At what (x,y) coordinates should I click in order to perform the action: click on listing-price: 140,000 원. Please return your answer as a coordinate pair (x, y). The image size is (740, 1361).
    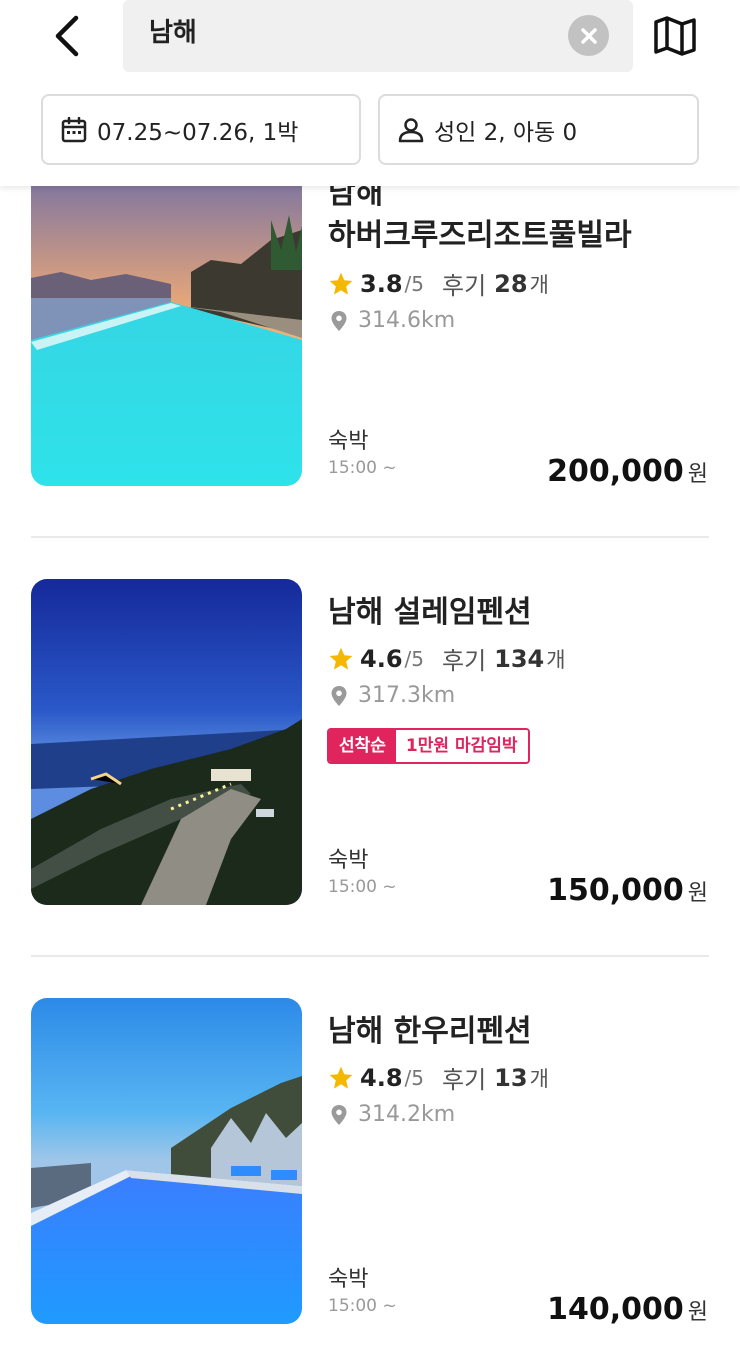
    Looking at the image, I should click on (627, 1309).